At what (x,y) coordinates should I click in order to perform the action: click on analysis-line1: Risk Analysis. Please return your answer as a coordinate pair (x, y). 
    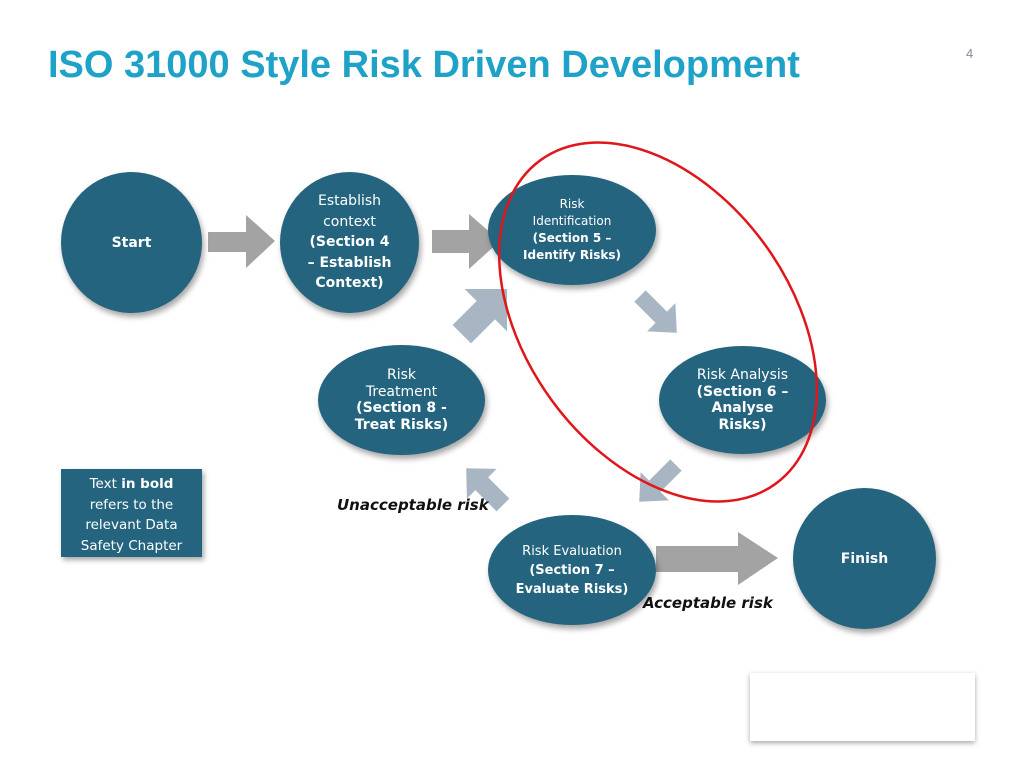
    Looking at the image, I should click on (742, 375).